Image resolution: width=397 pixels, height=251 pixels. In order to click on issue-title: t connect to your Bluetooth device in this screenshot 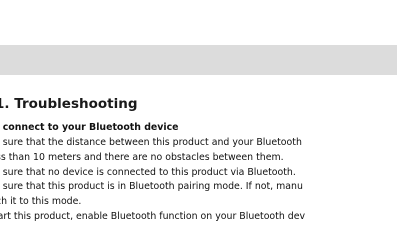, I will do `click(89, 127)`.